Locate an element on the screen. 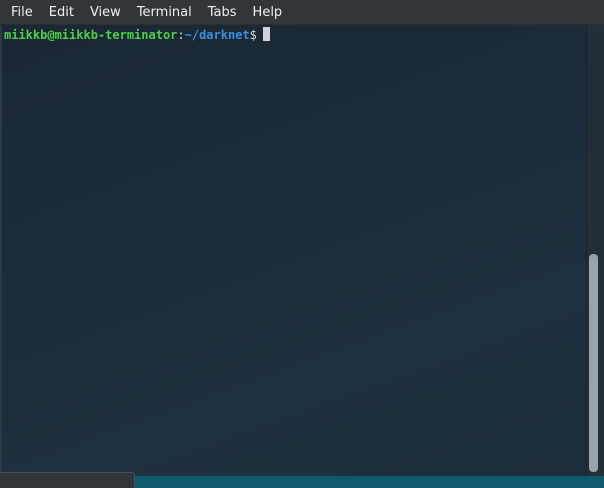 This screenshot has width=604, height=488. menubar: File Edit View Terminal Tabs Help is located at coordinates (302, 12).